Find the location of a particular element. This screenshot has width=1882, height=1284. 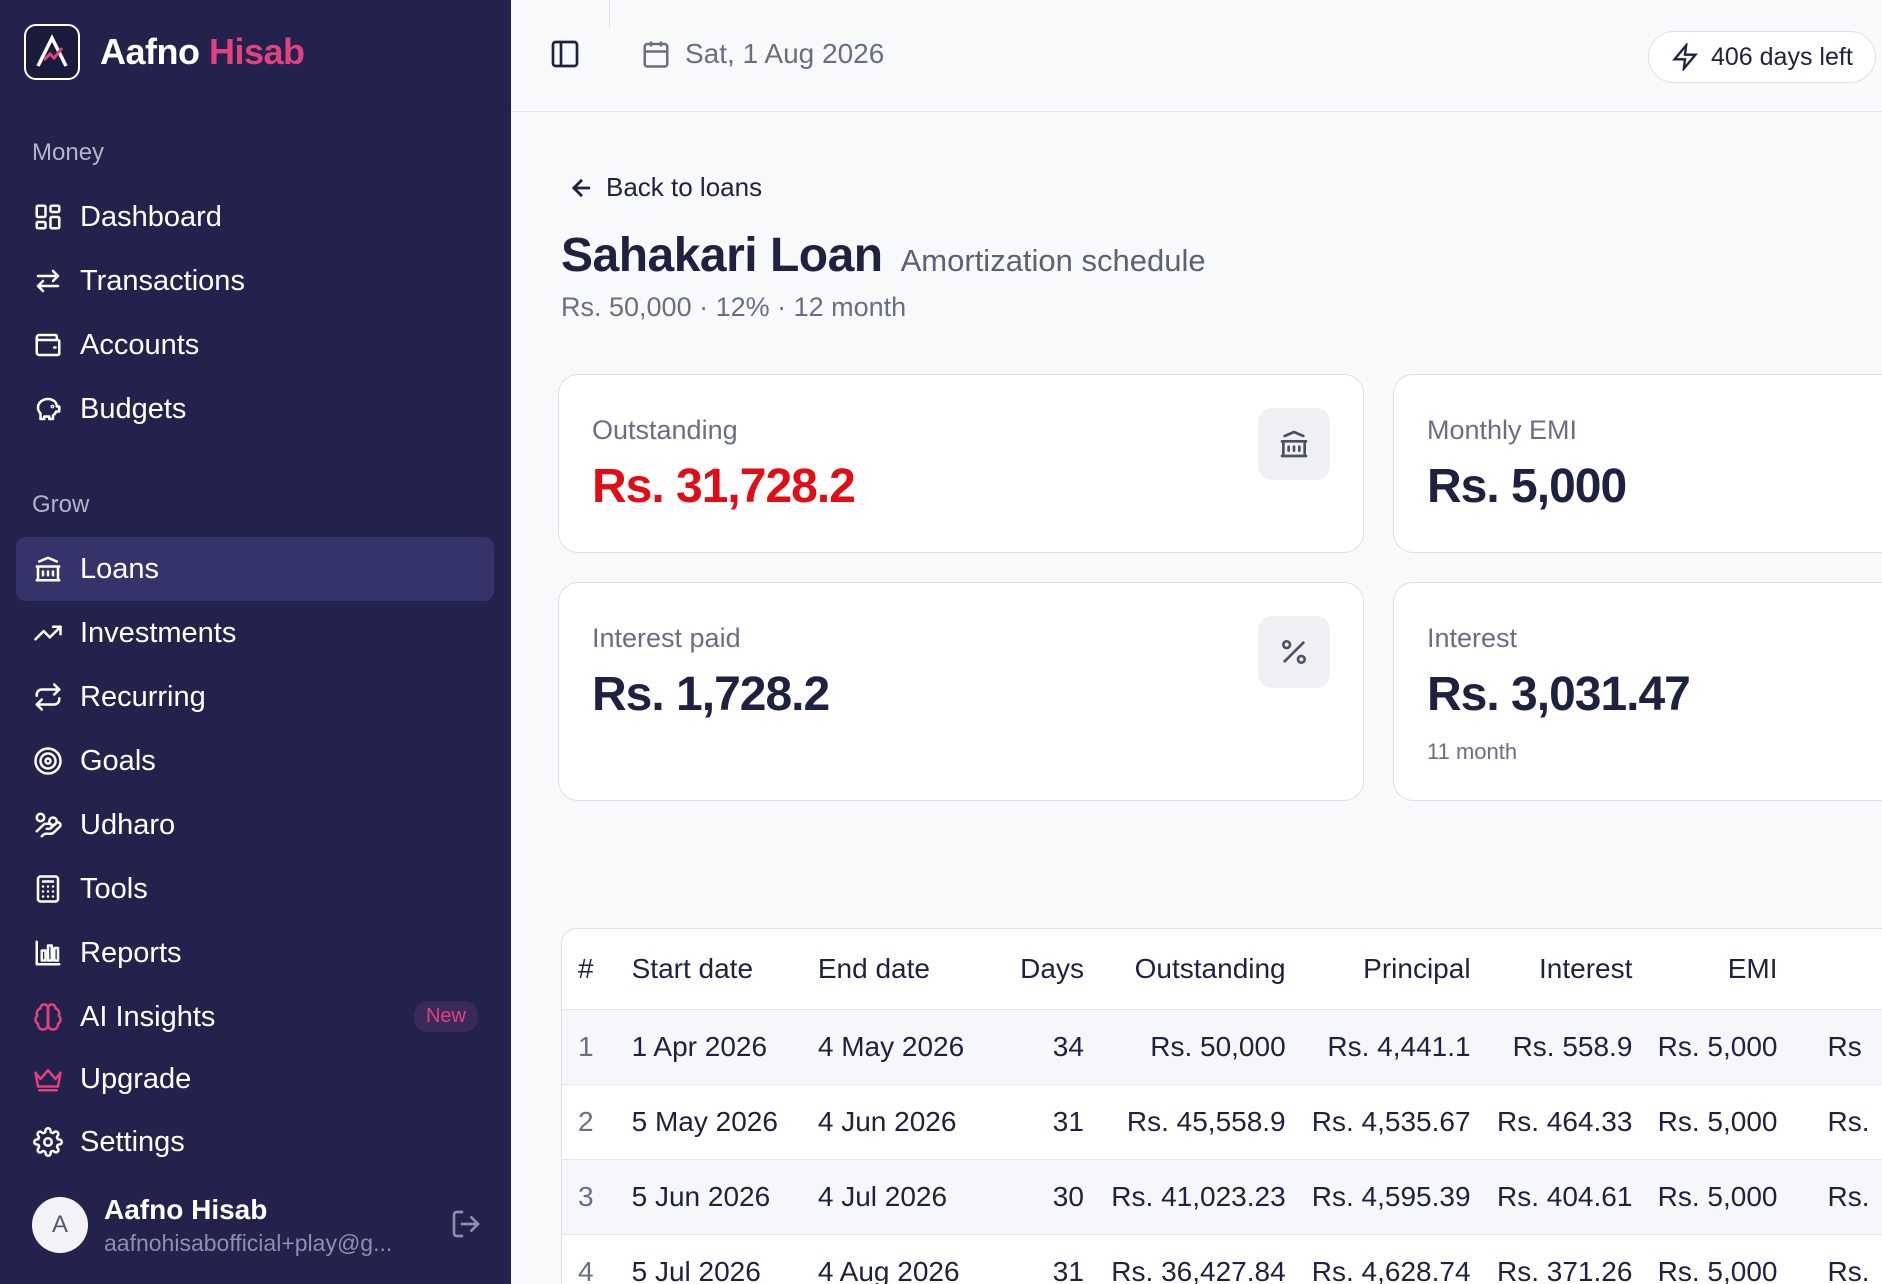

days-left-label: 406 days left is located at coordinates (1782, 56).